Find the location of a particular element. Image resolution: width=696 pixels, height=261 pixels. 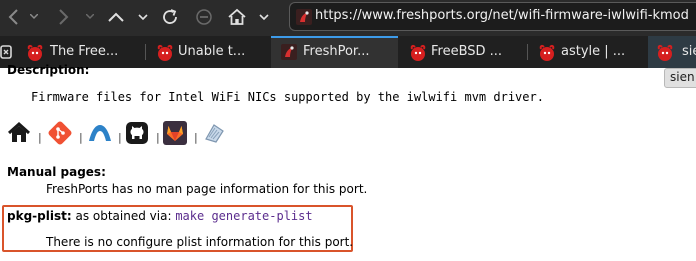

history-dropdown-icon is located at coordinates (143, 17).